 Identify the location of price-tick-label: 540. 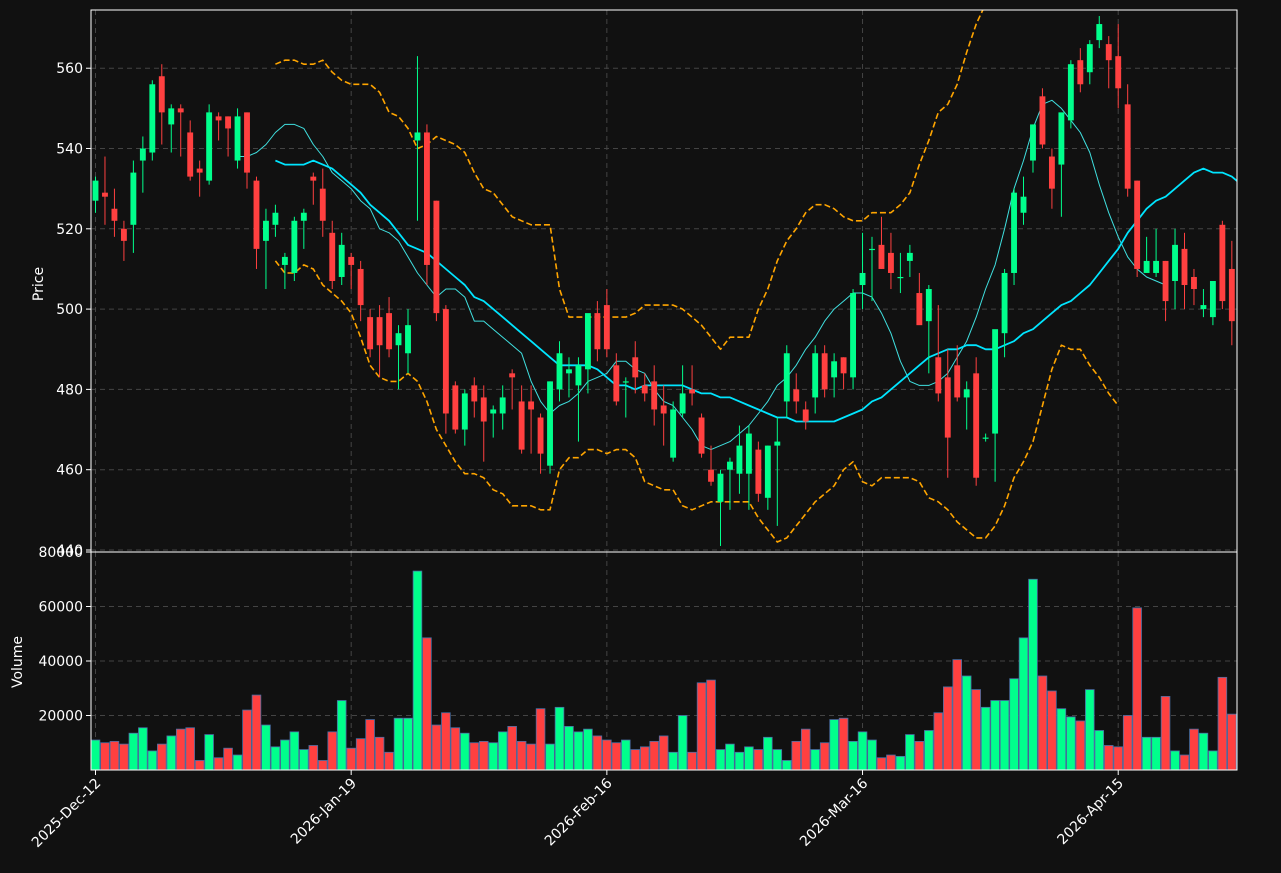
(69, 150).